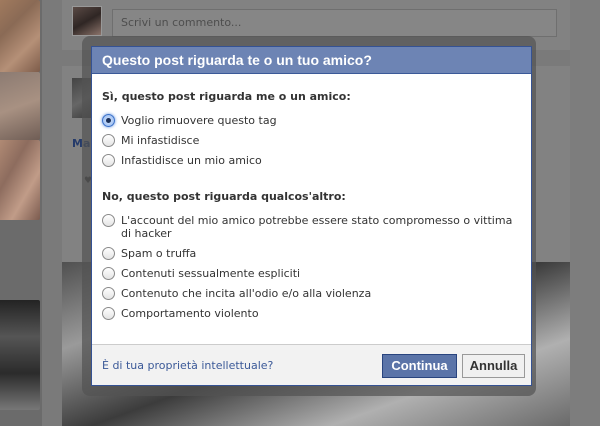 The image size is (600, 426). What do you see at coordinates (419, 366) in the screenshot?
I see `continue-button: Continua` at bounding box center [419, 366].